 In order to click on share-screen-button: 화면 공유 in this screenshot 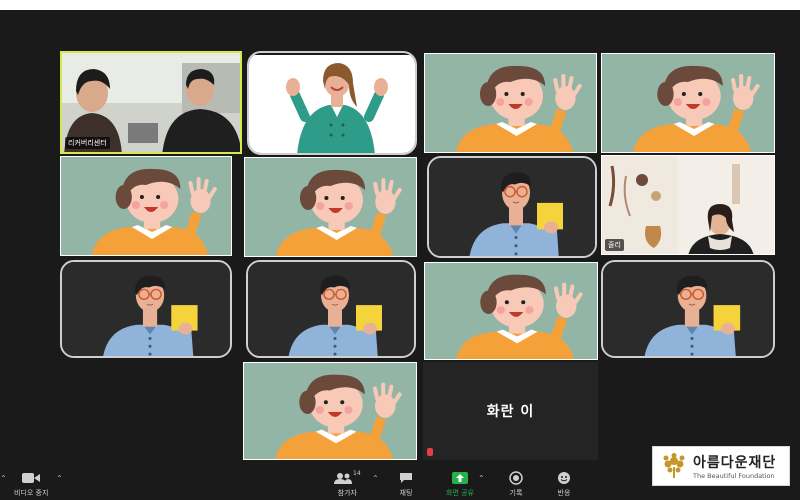, I will do `click(460, 484)`.